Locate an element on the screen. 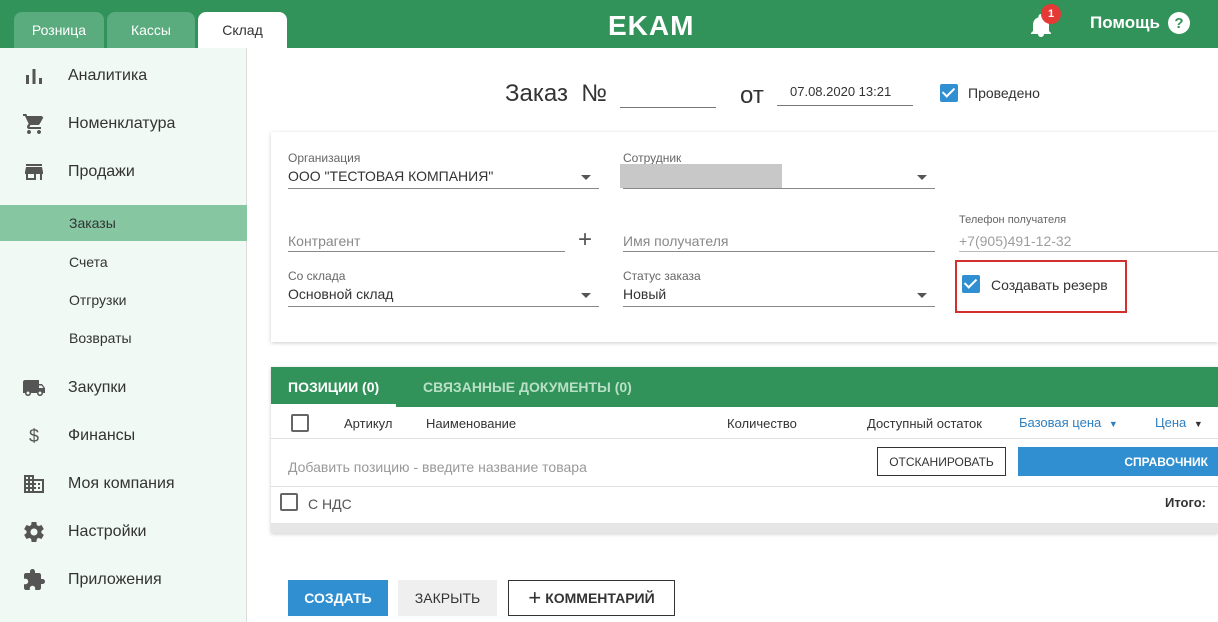 Image resolution: width=1218 pixels, height=622 pixels. sidebar-subitem-shipments: Отгрузки is located at coordinates (123, 300).